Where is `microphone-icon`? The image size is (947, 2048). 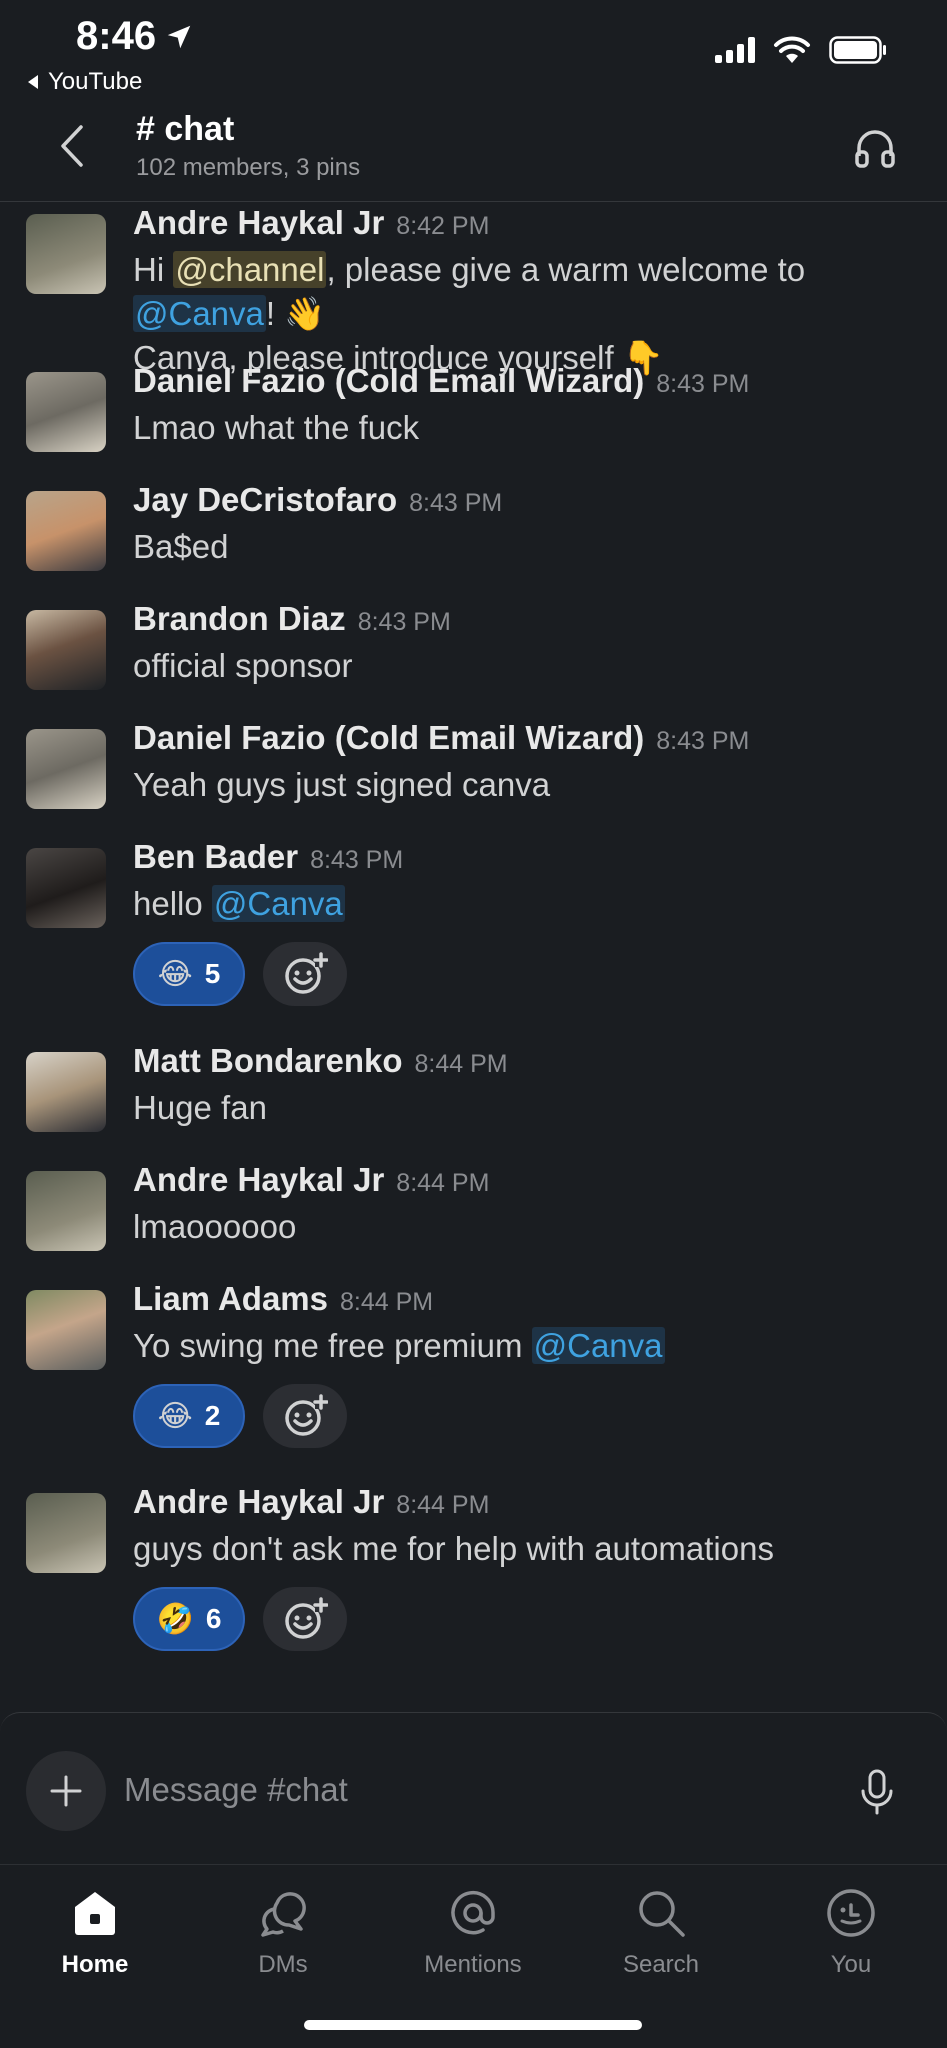
microphone-icon is located at coordinates (877, 1792).